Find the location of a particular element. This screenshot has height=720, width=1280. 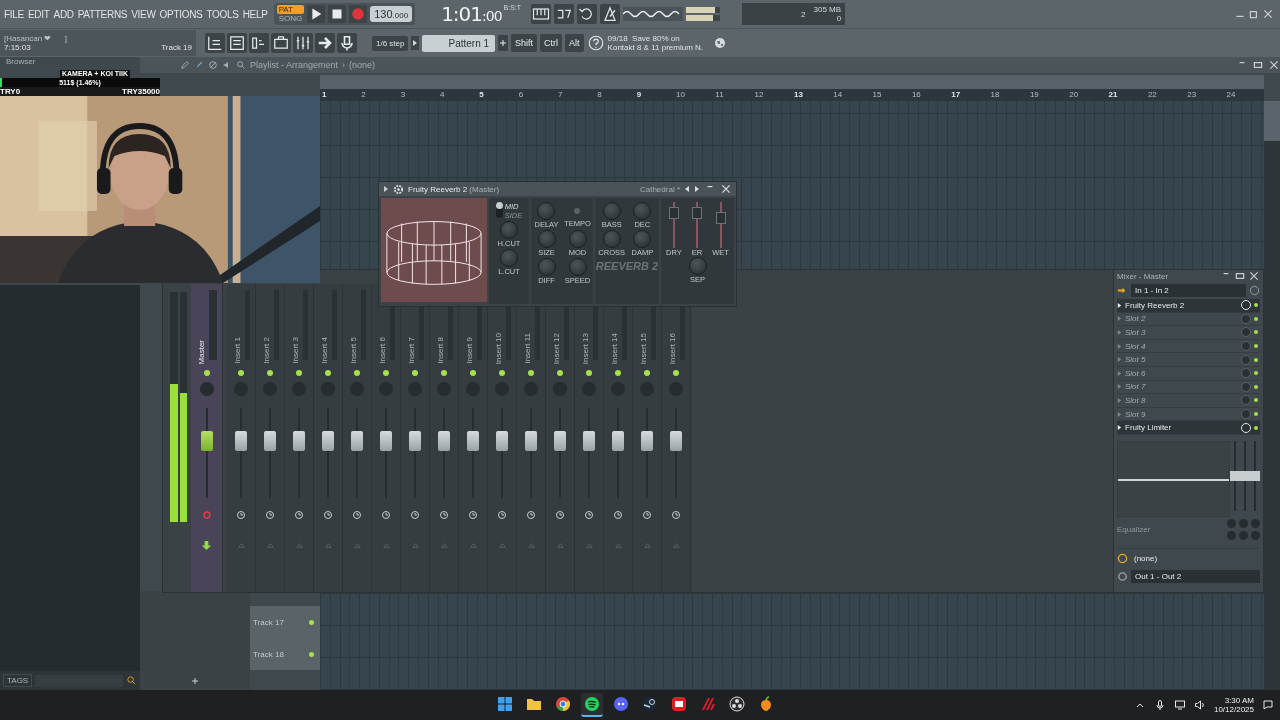

bar-number: 5 is located at coordinates (481, 95).